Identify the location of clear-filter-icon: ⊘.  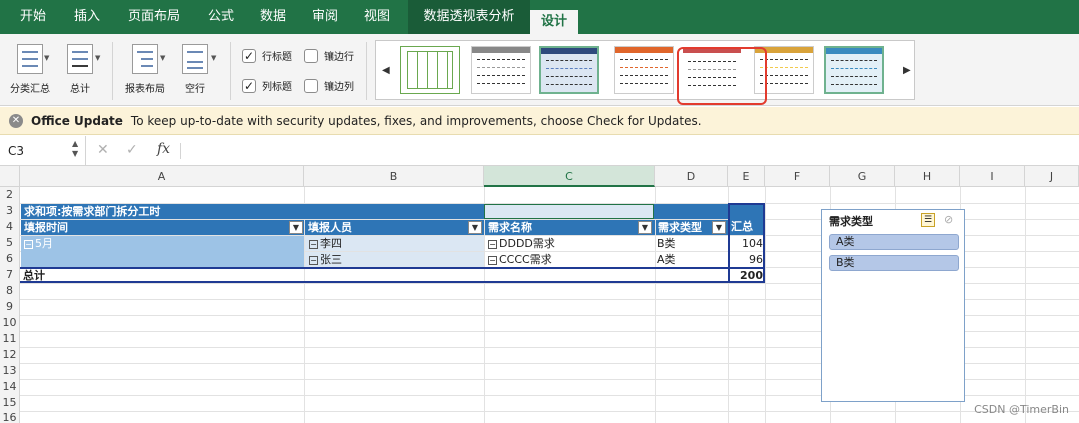
(948, 219).